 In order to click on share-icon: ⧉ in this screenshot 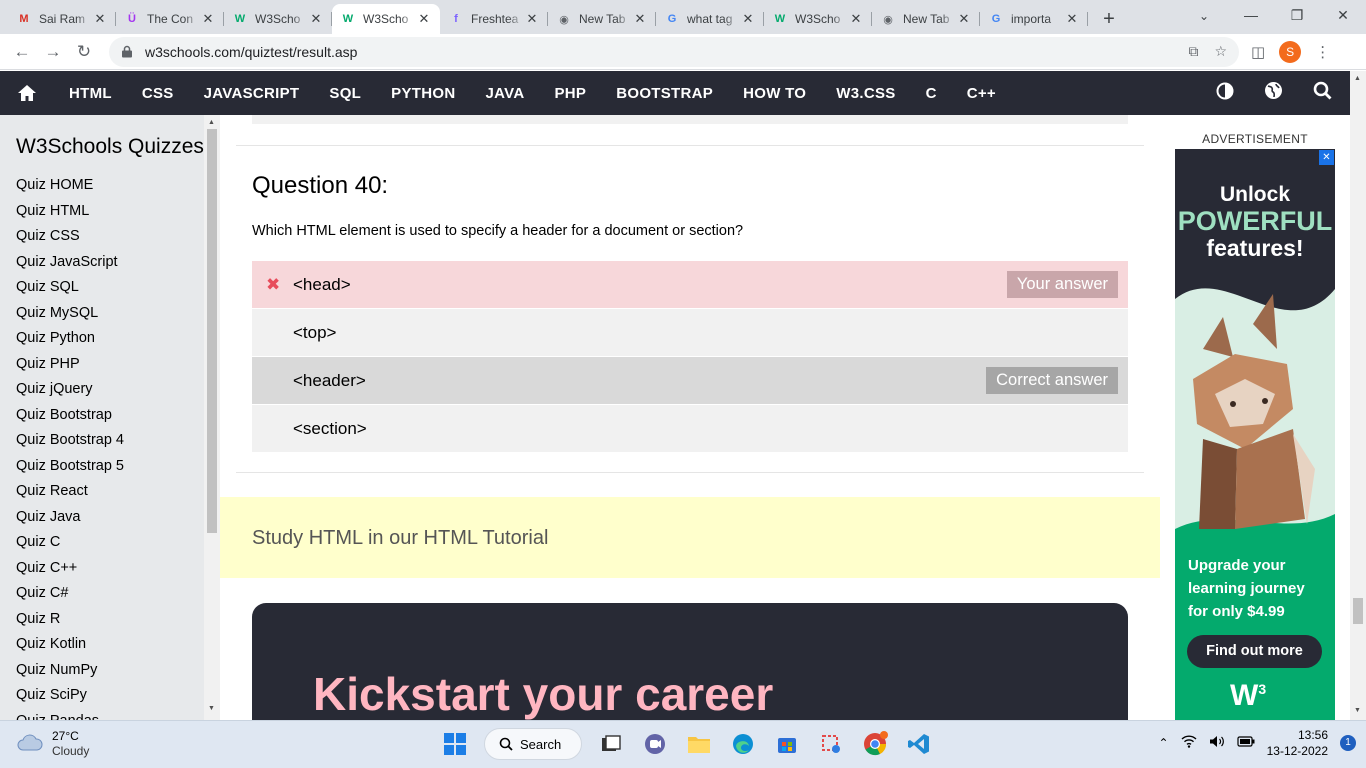, I will do `click(1193, 51)`.